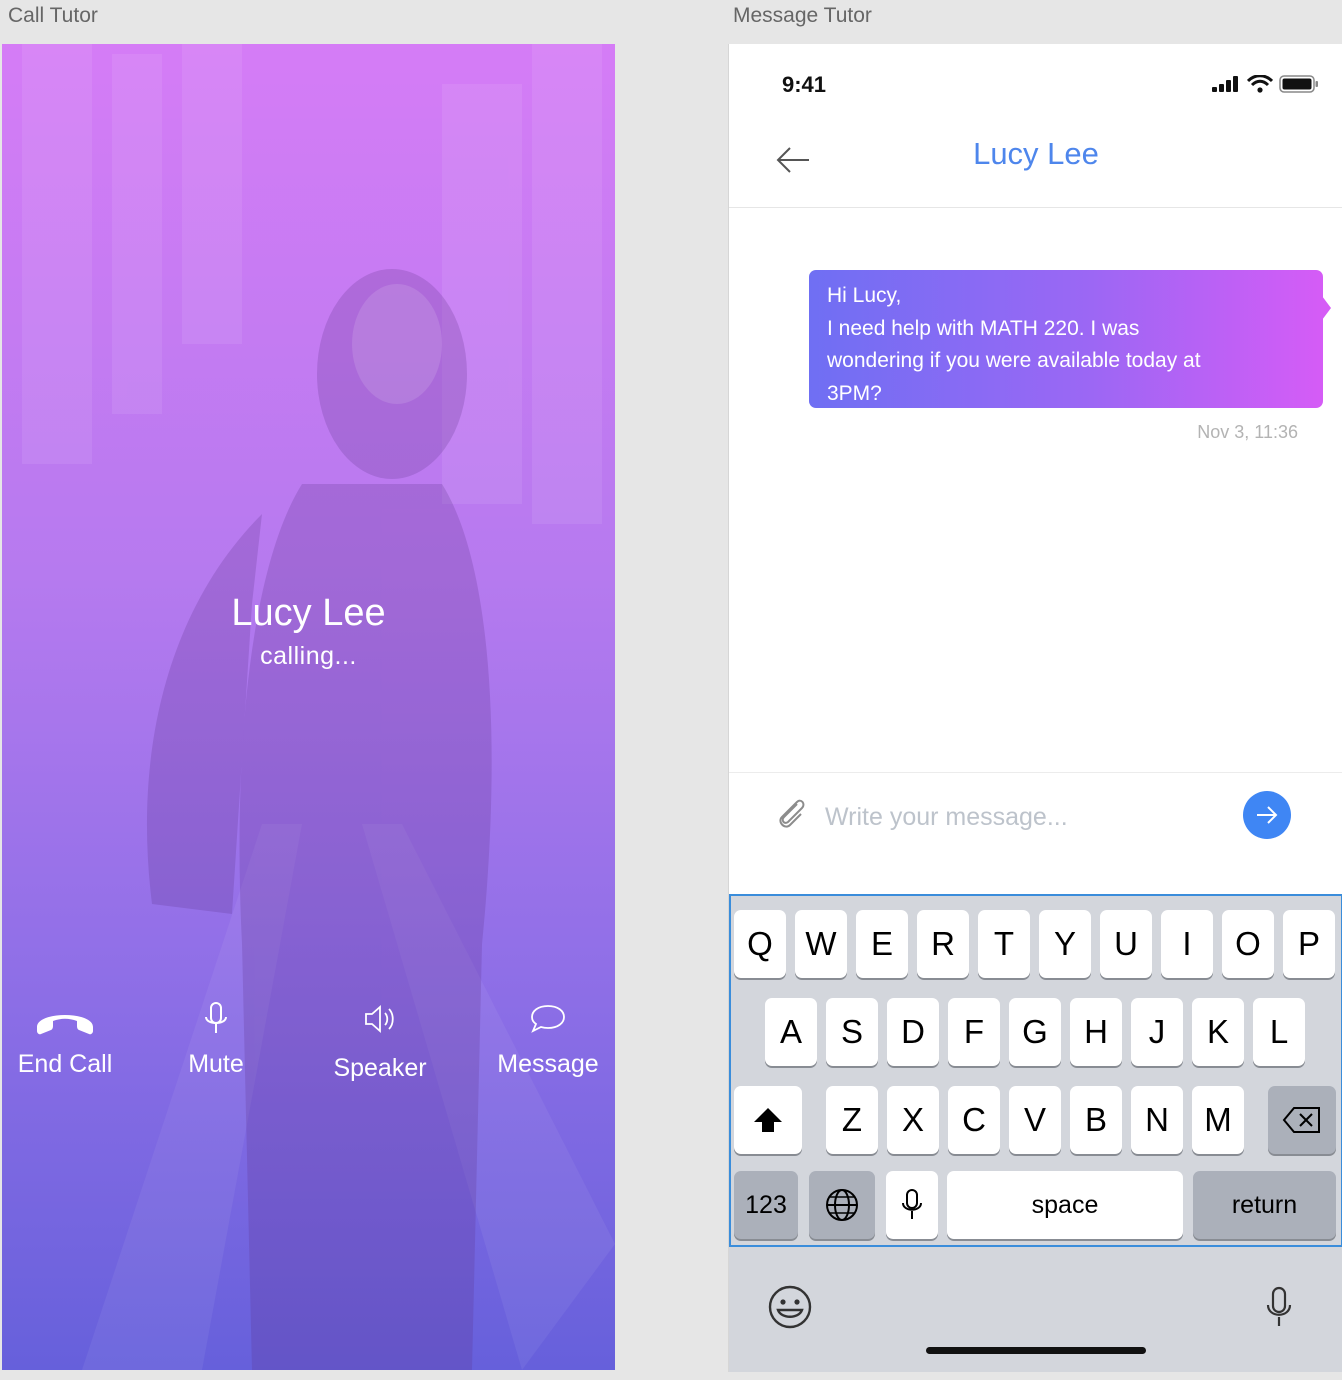  I want to click on key-w: W, so click(821, 944).